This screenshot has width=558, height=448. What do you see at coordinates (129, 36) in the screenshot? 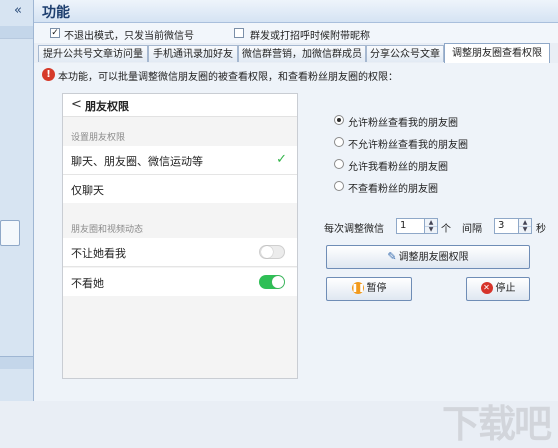
I see `no-exit-mode-label: 不退出模式，只发当前微信号` at bounding box center [129, 36].